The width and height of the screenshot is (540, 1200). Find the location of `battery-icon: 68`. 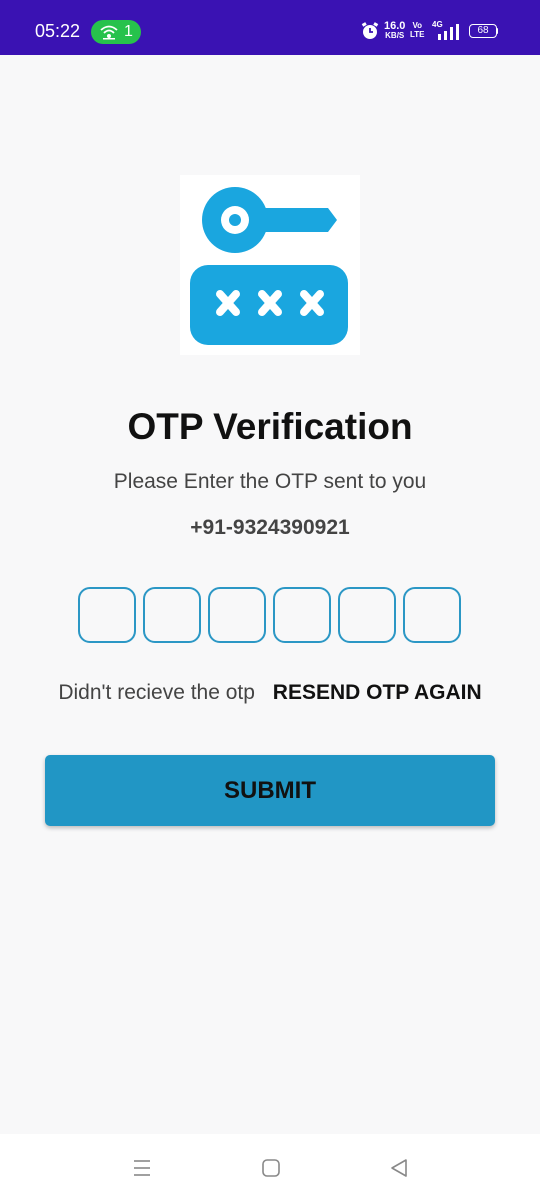

battery-icon: 68 is located at coordinates (483, 31).